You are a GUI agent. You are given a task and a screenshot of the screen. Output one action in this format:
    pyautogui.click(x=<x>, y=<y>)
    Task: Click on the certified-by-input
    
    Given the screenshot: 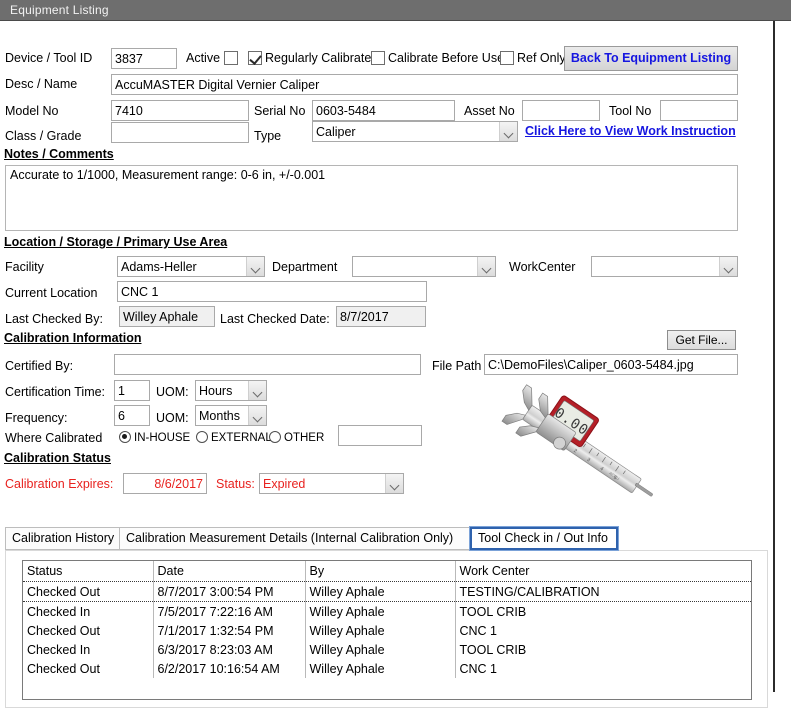 What is the action you would take?
    pyautogui.click(x=267, y=364)
    